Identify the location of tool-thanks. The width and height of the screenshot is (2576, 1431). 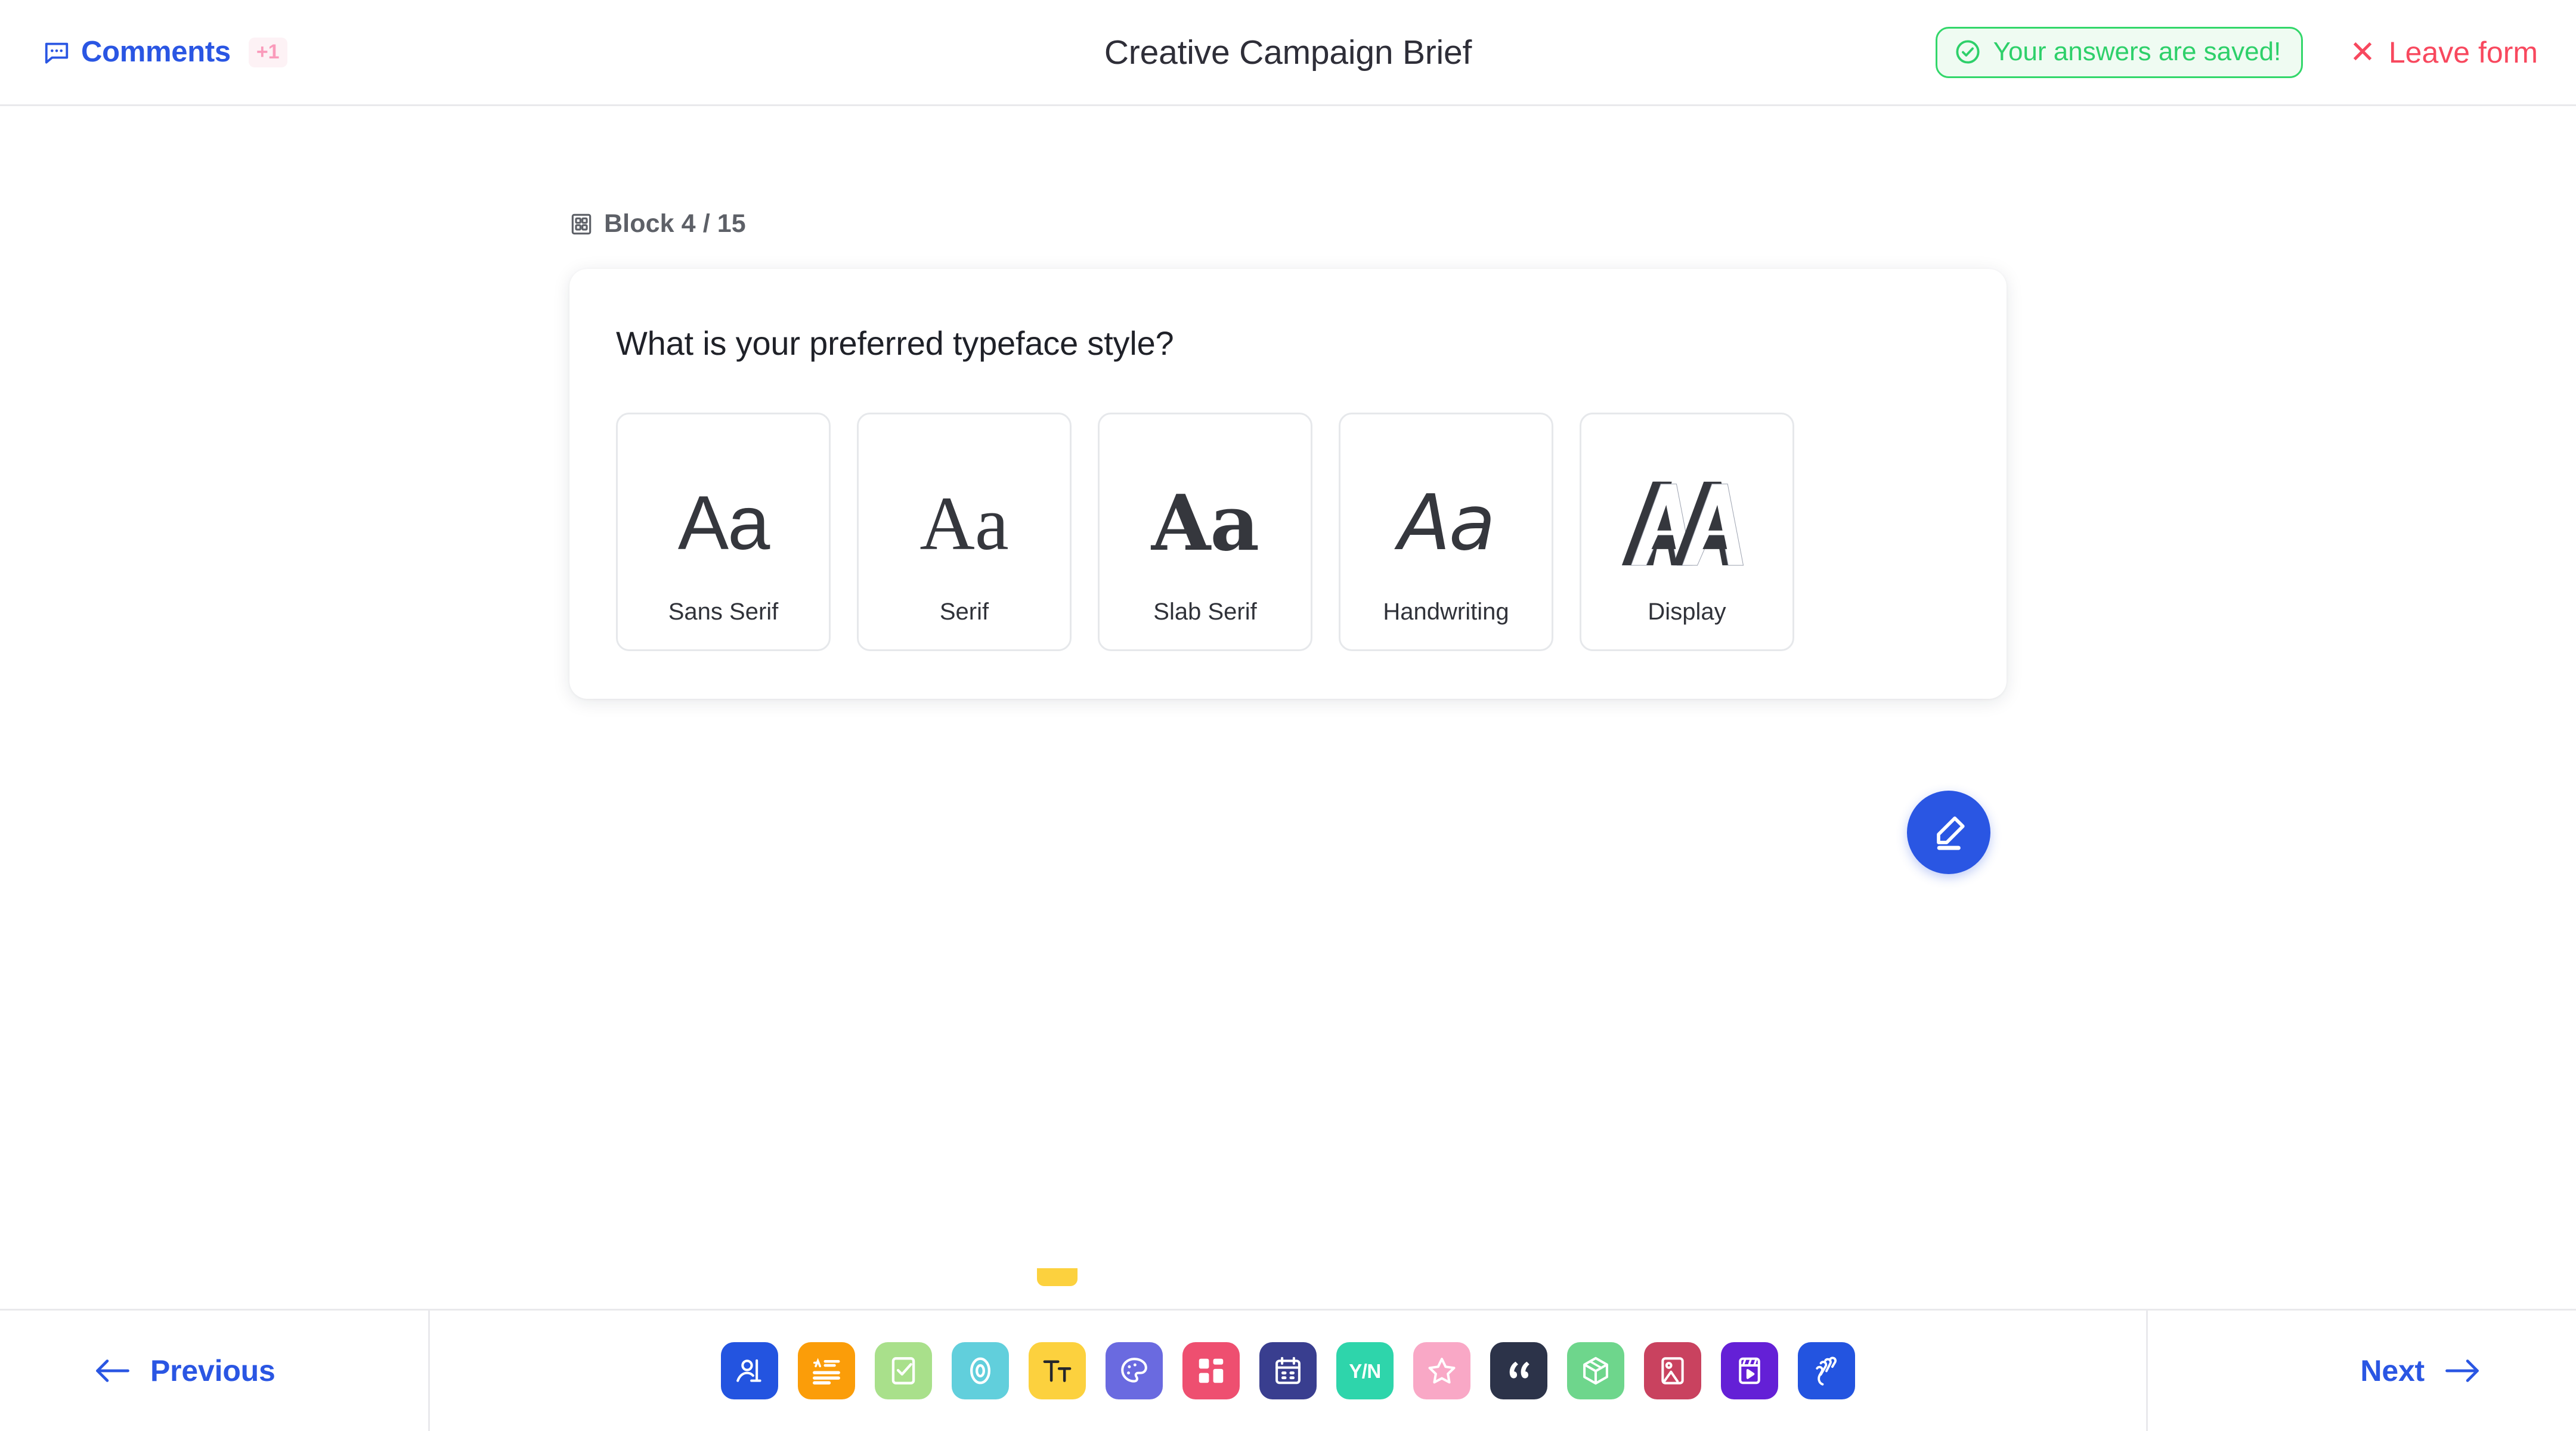
(1826, 1370).